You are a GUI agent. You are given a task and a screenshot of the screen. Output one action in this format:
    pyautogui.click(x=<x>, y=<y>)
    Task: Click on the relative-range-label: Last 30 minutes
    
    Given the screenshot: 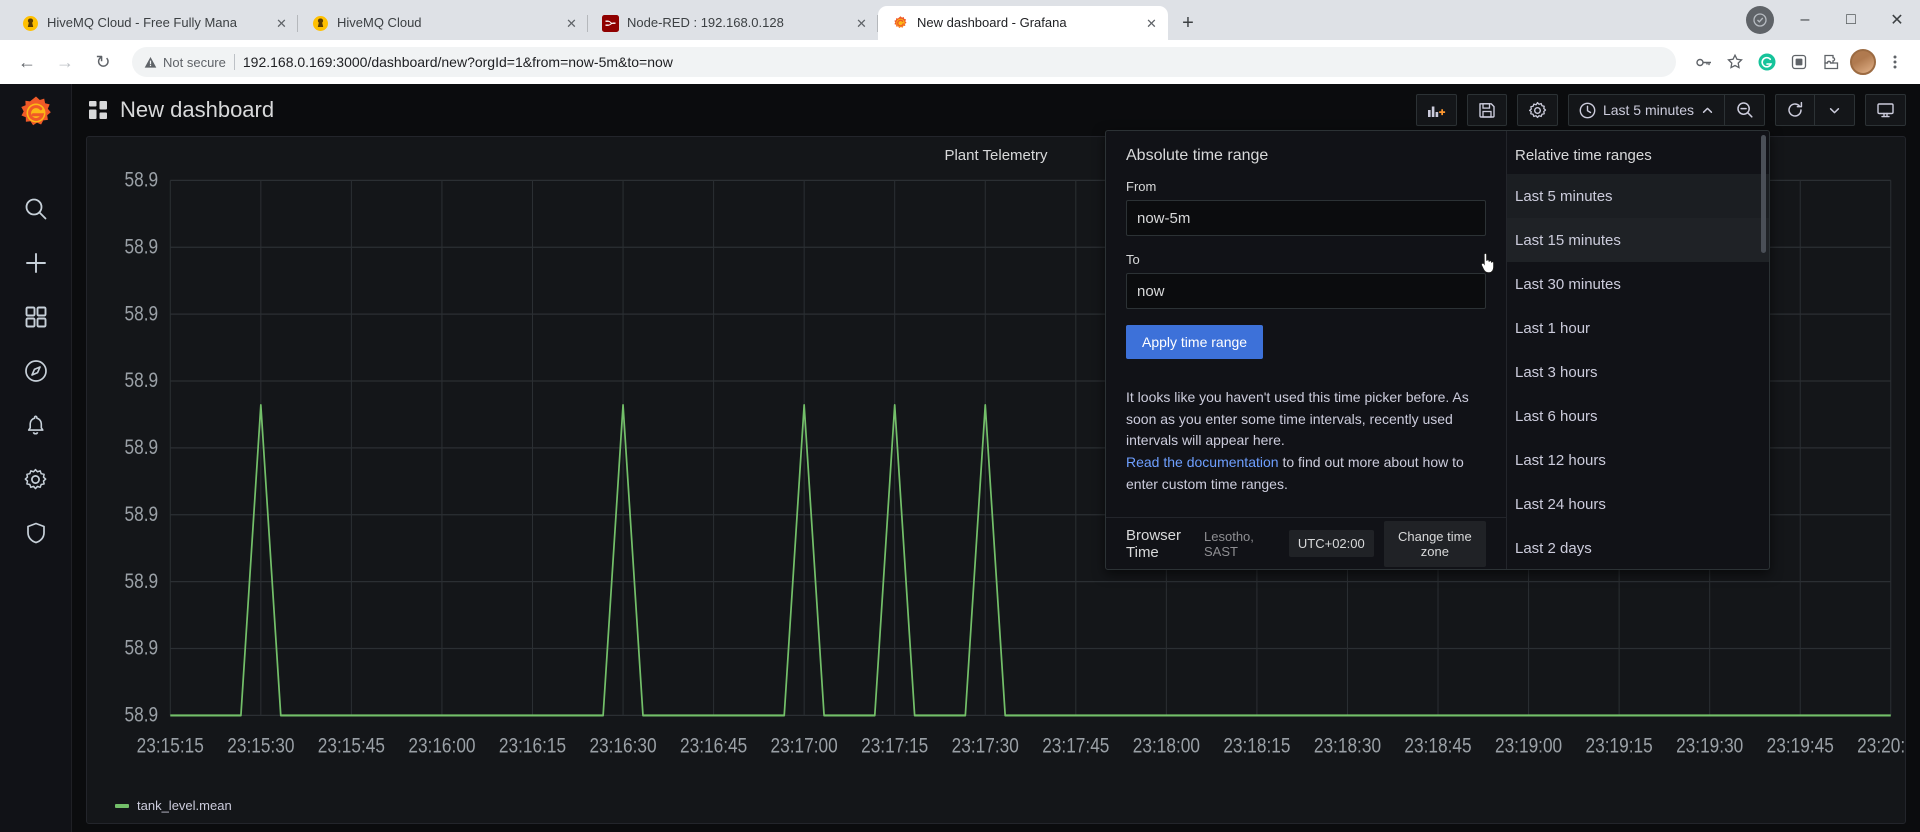 What is the action you would take?
    pyautogui.click(x=1568, y=284)
    